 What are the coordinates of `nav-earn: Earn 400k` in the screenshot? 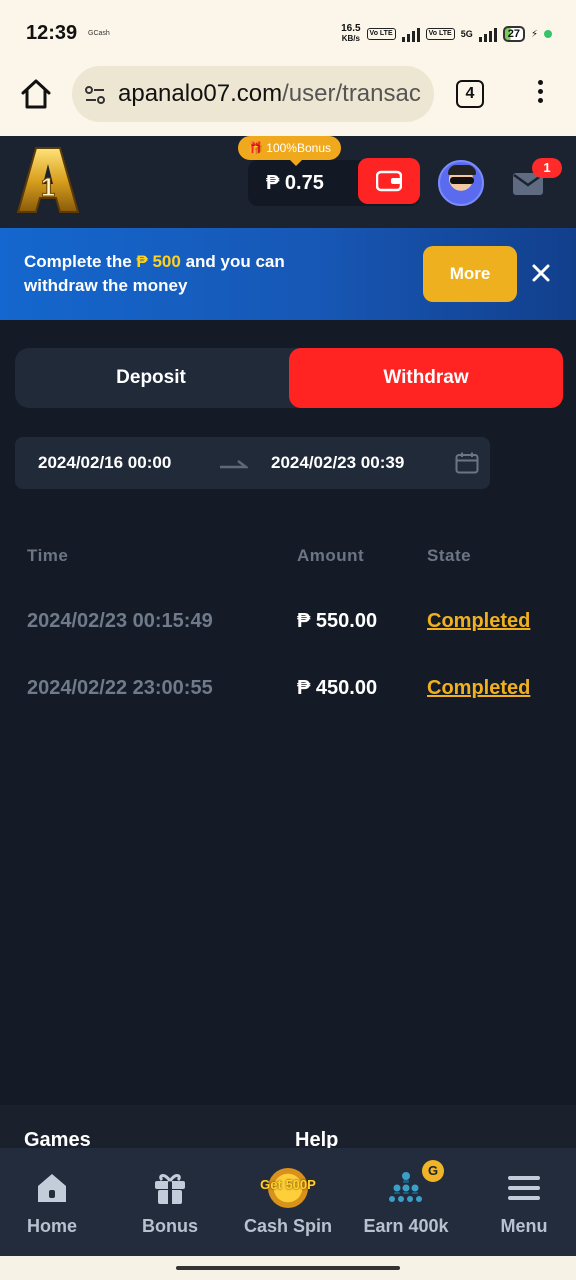 It's located at (406, 1202).